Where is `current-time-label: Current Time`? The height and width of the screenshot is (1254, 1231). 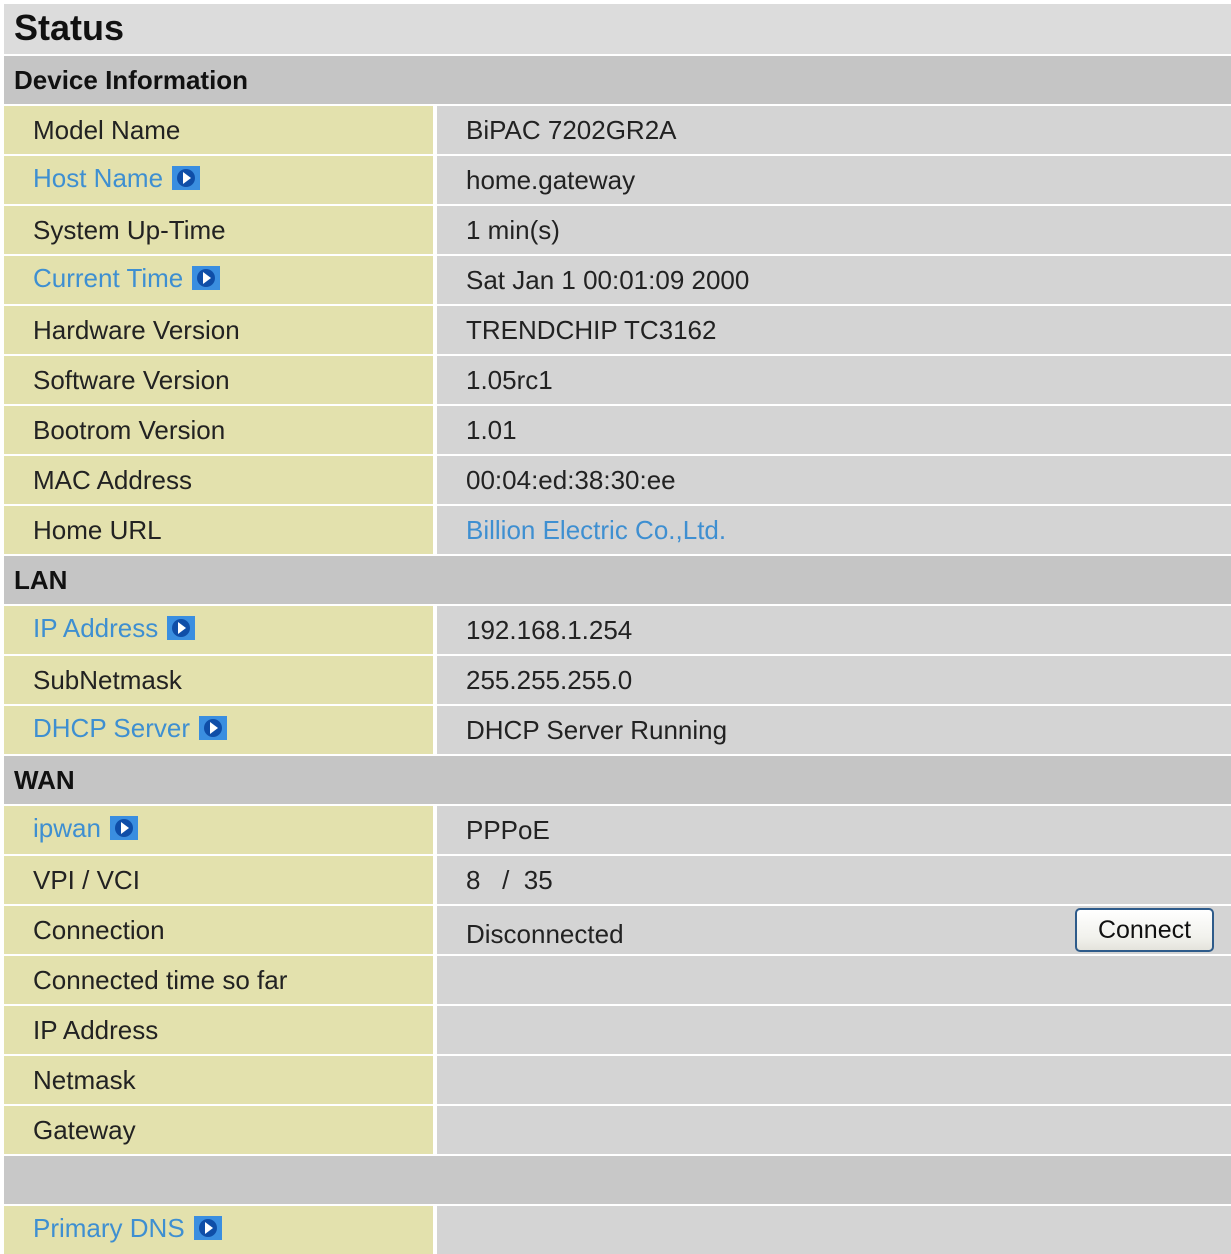 current-time-label: Current Time is located at coordinates (108, 278).